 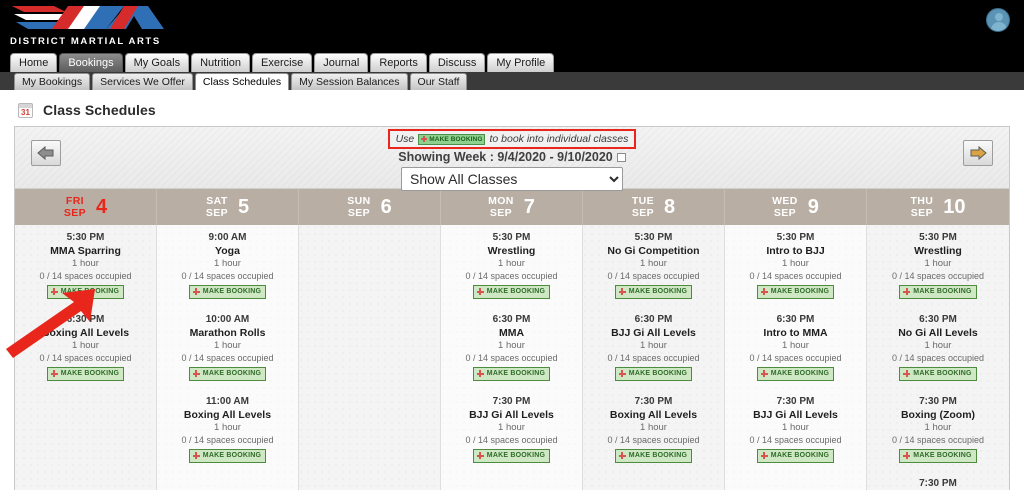 I want to click on day-header-labels: WED SEP, so click(x=785, y=207).